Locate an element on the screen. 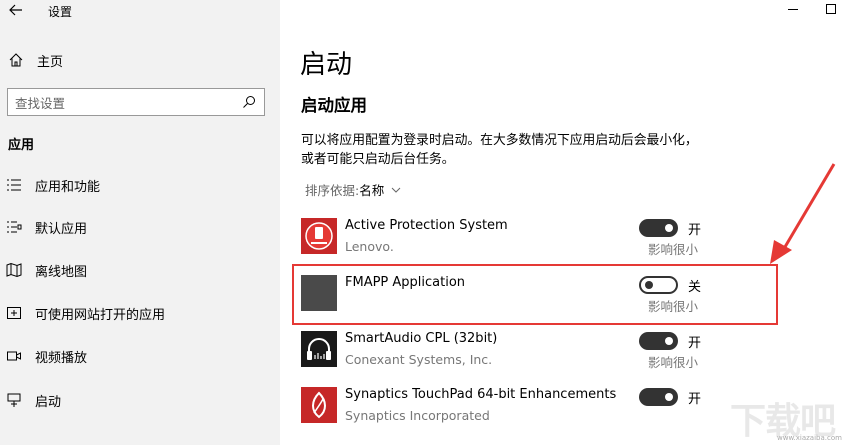 Image resolution: width=866 pixels, height=445 pixels. video-playback-icon is located at coordinates (14, 356).